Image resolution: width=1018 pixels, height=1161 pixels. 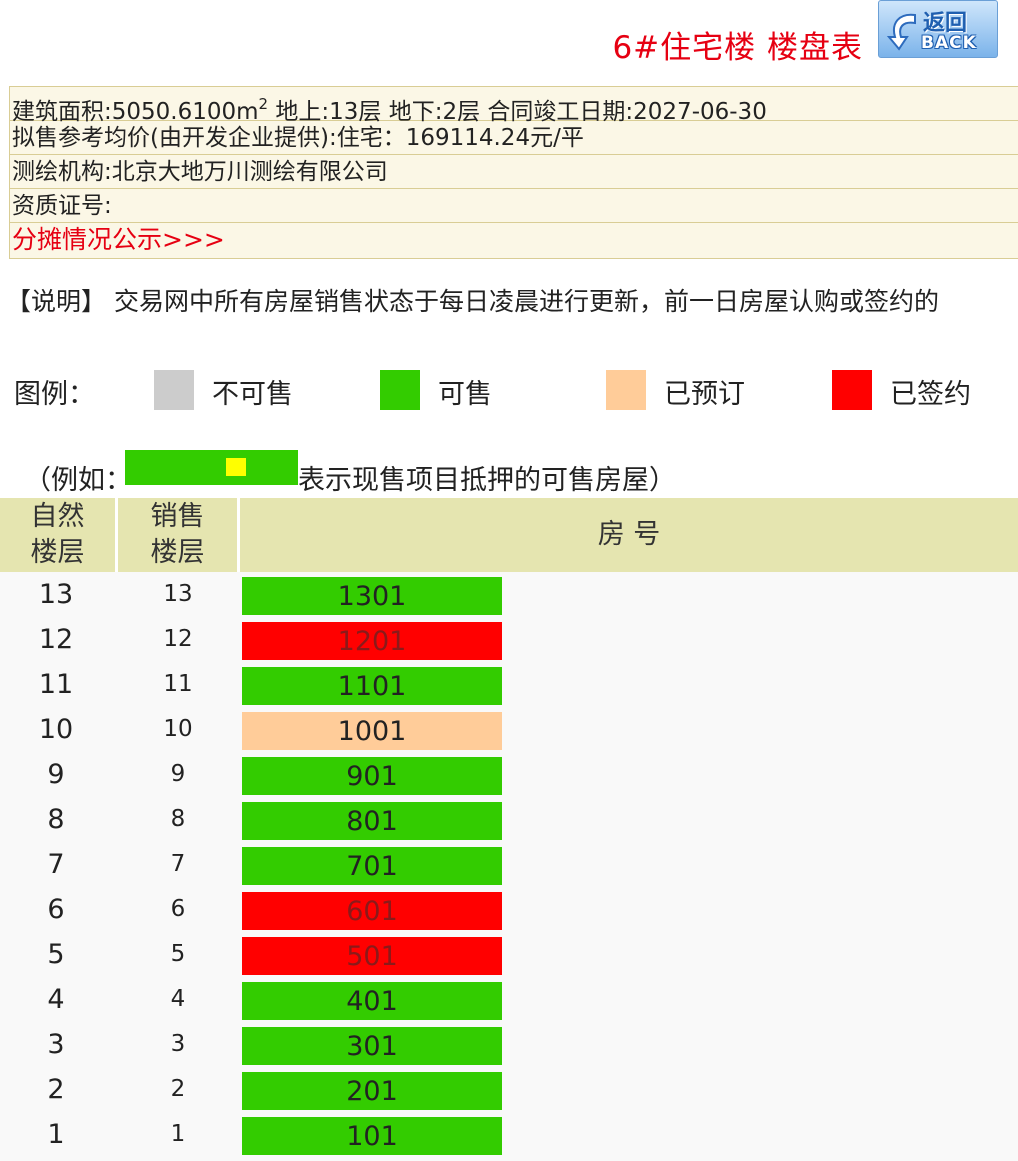 What do you see at coordinates (178, 1134) in the screenshot?
I see `sale-floor-cell: 1` at bounding box center [178, 1134].